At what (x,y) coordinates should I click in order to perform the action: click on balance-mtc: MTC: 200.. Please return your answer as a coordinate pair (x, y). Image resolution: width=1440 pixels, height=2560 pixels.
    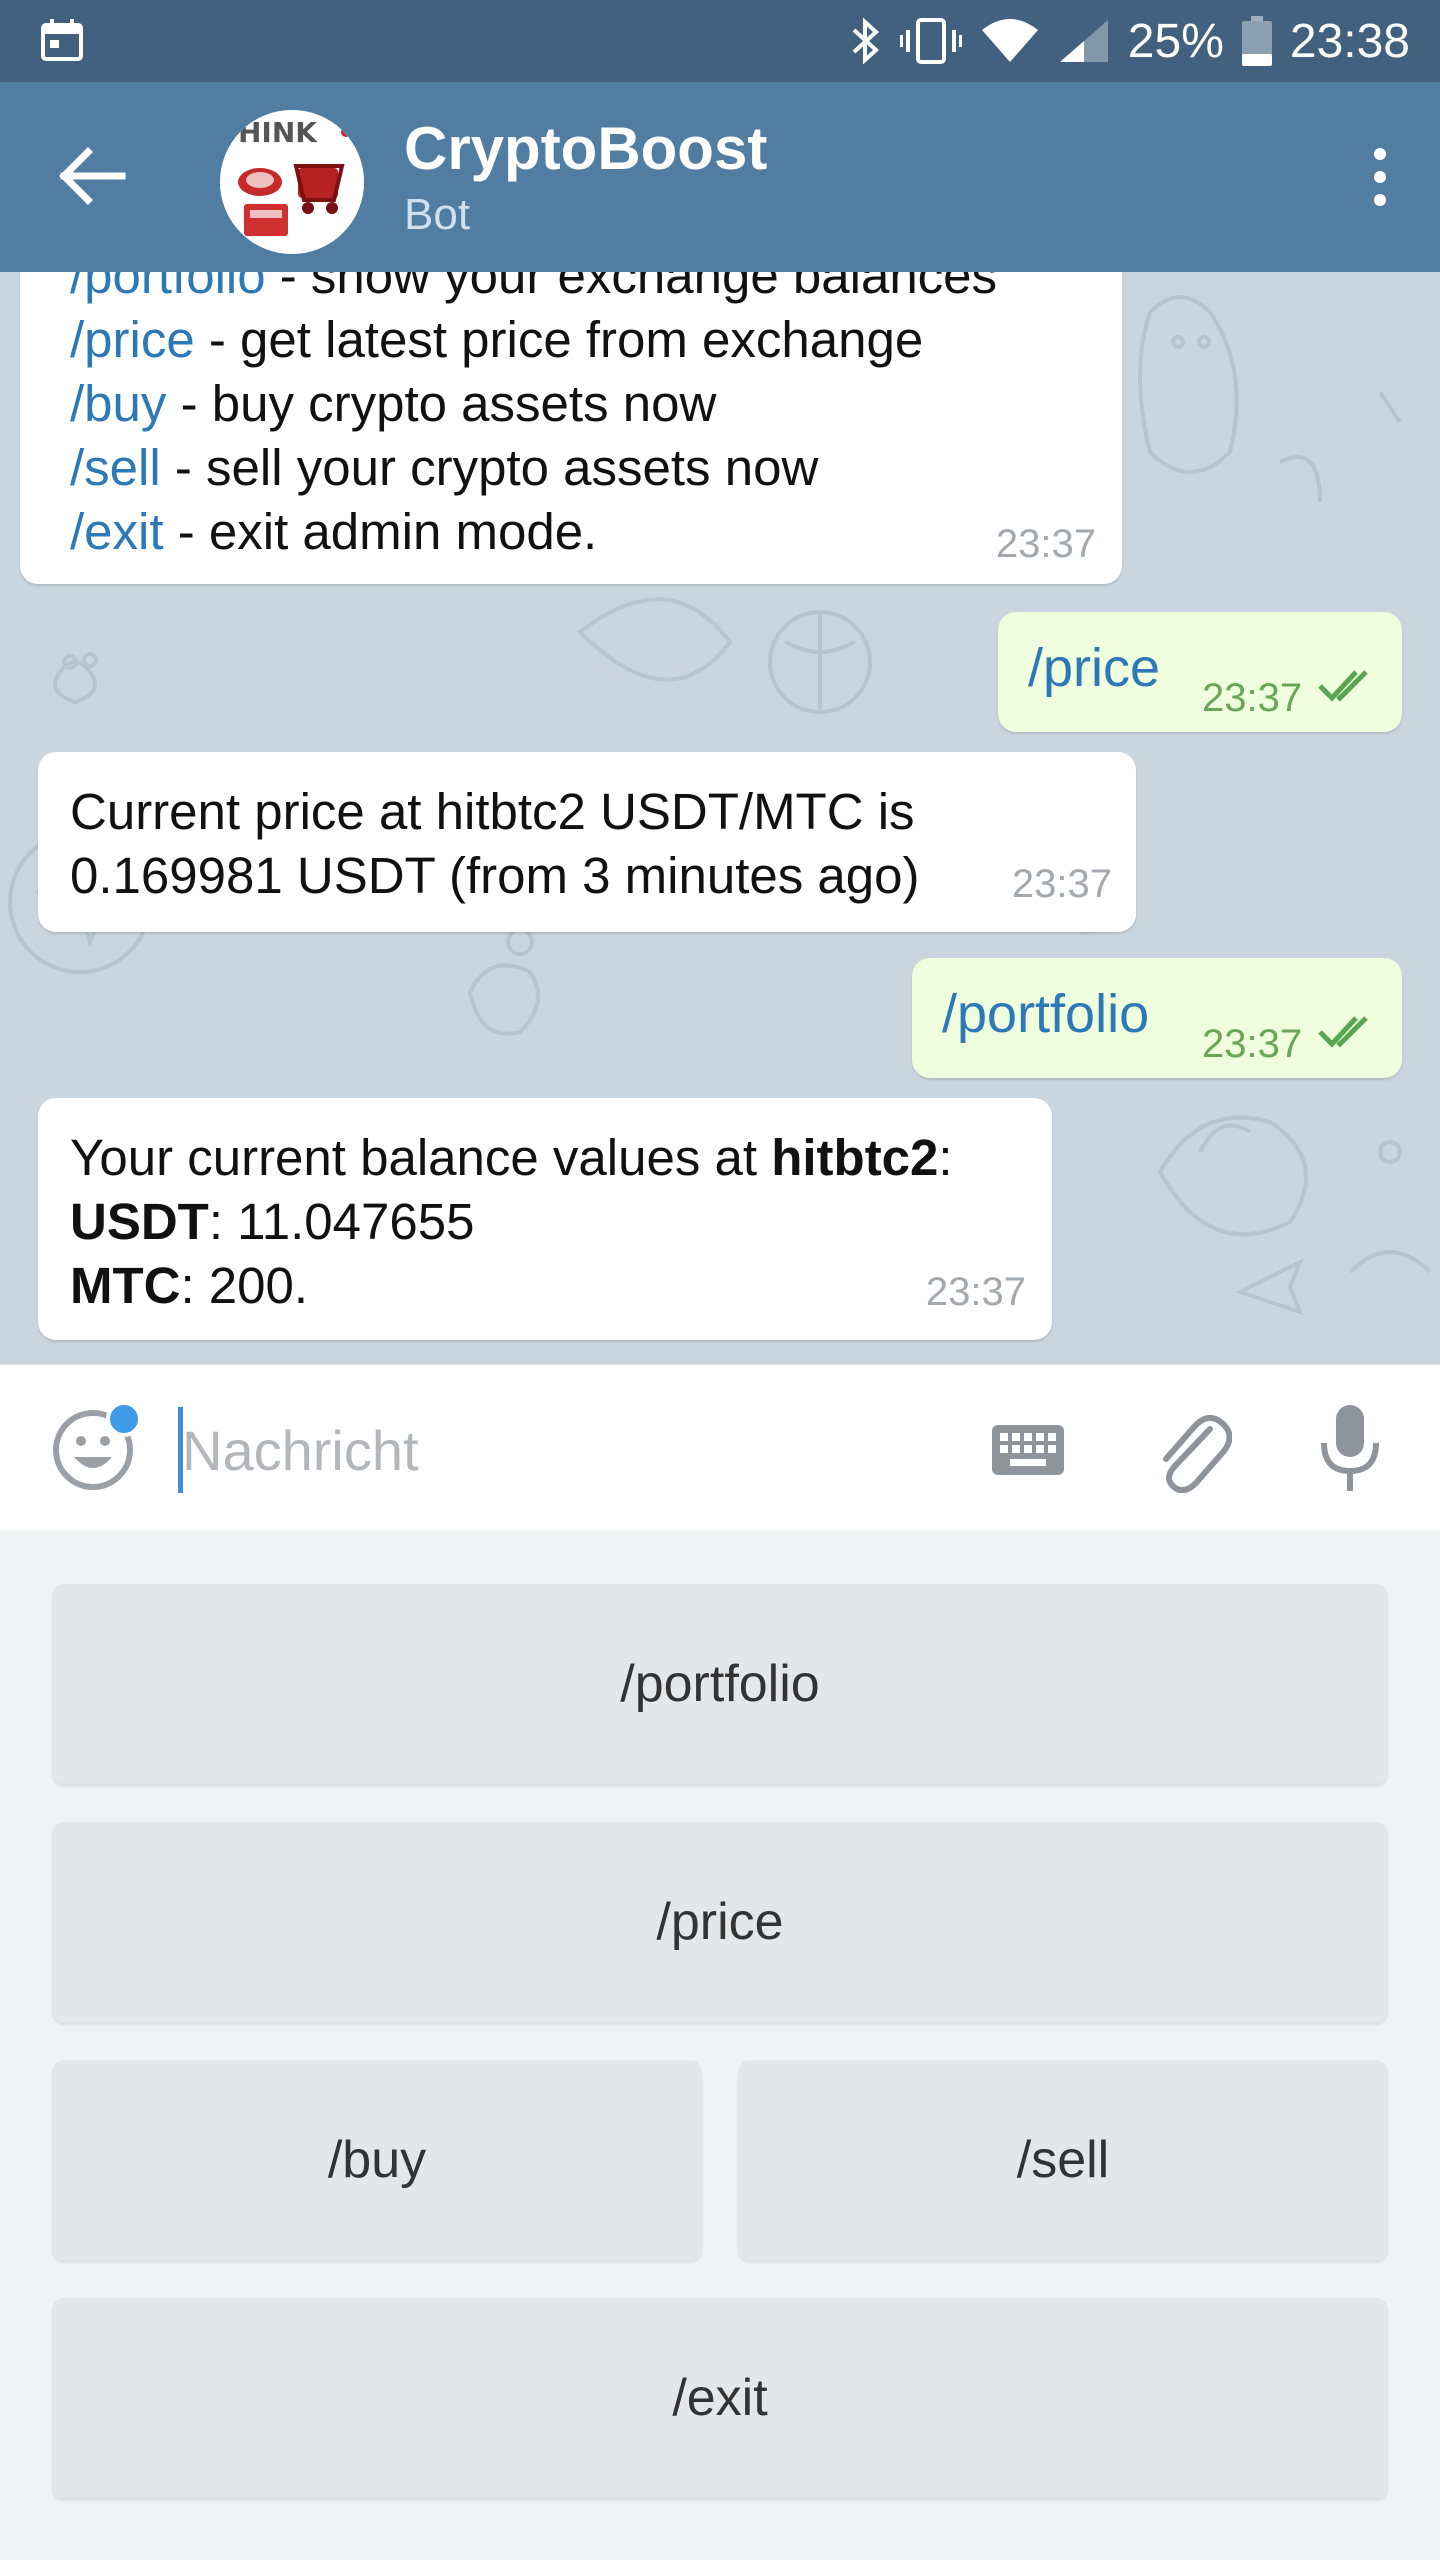
    Looking at the image, I should click on (546, 1286).